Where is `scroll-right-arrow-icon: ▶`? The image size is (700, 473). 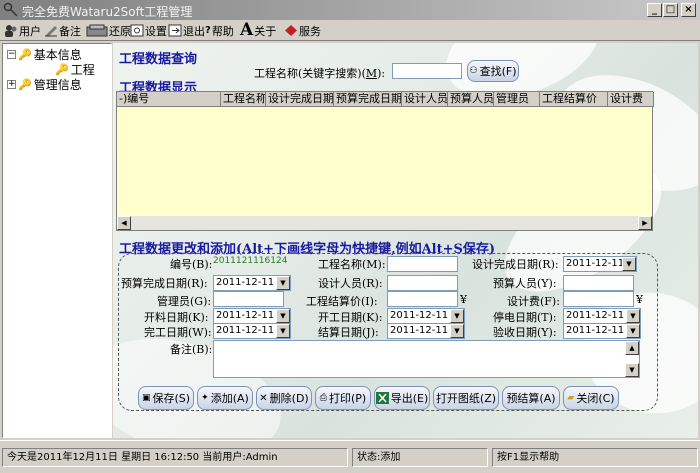 scroll-right-arrow-icon: ▶ is located at coordinates (645, 223).